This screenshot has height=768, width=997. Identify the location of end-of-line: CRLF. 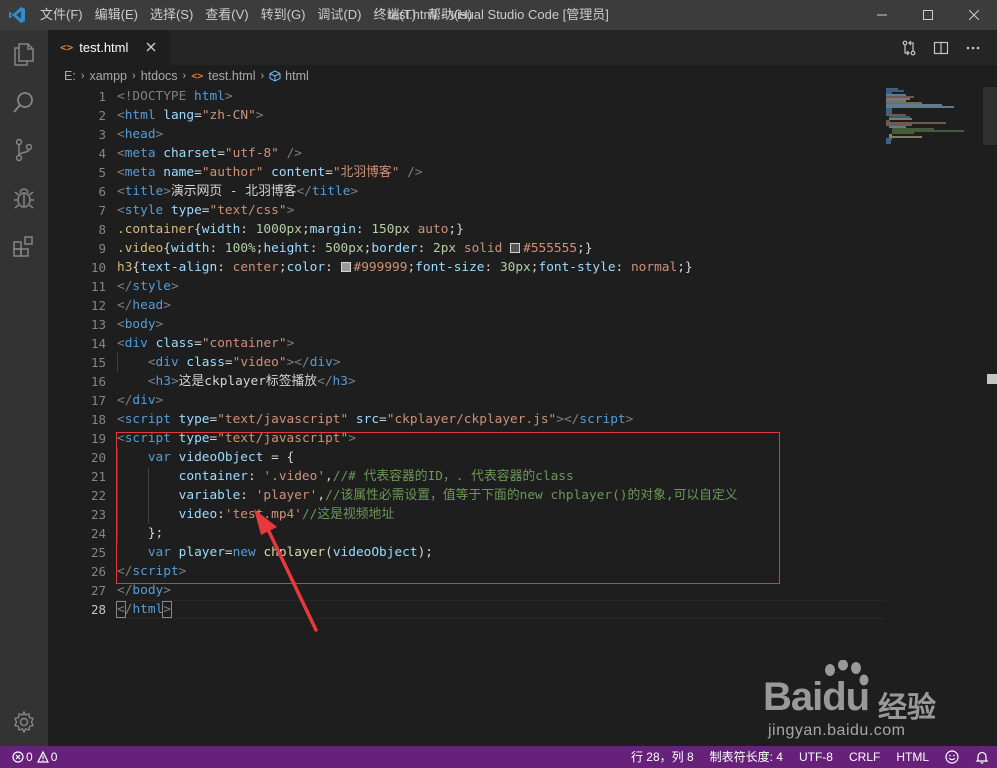
(864, 757).